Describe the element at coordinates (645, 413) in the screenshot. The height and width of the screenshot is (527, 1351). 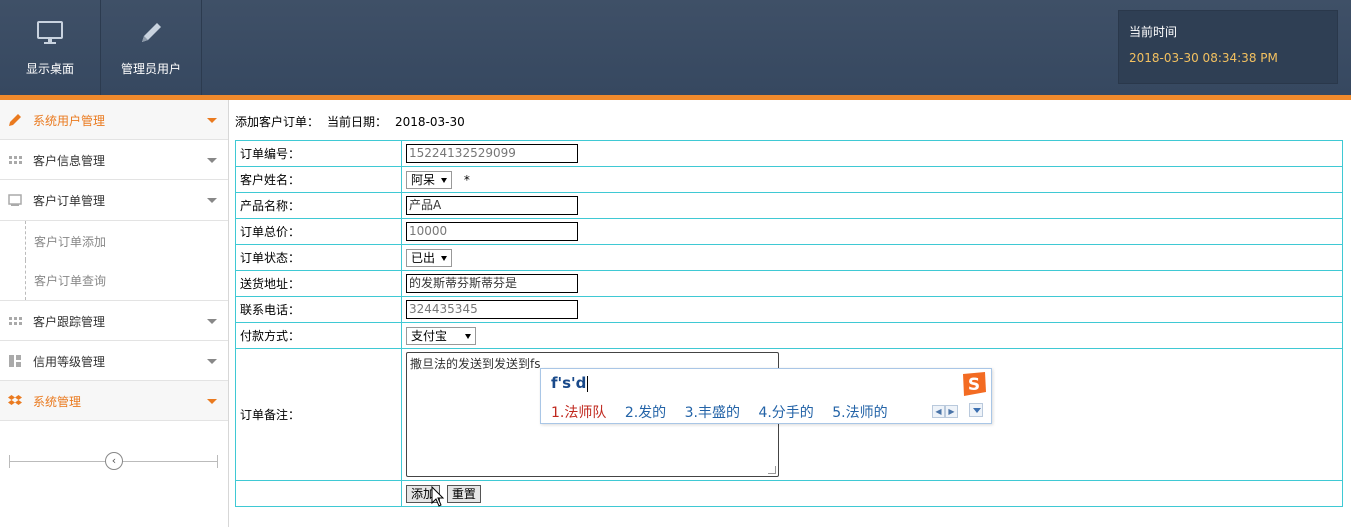
I see `ime-candidate: 2.发的` at that location.